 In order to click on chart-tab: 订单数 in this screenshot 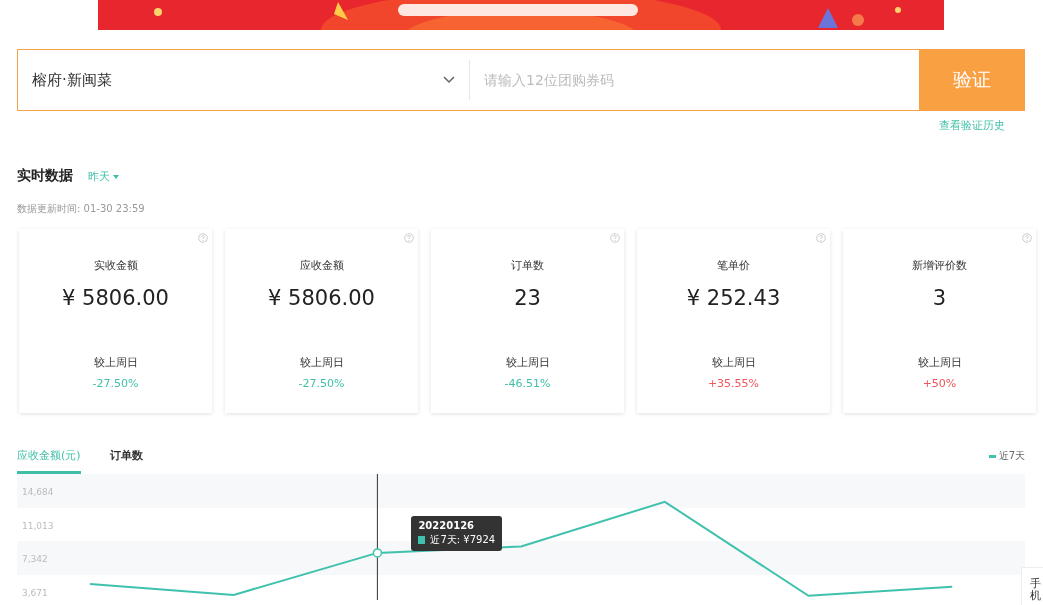, I will do `click(126, 460)`.